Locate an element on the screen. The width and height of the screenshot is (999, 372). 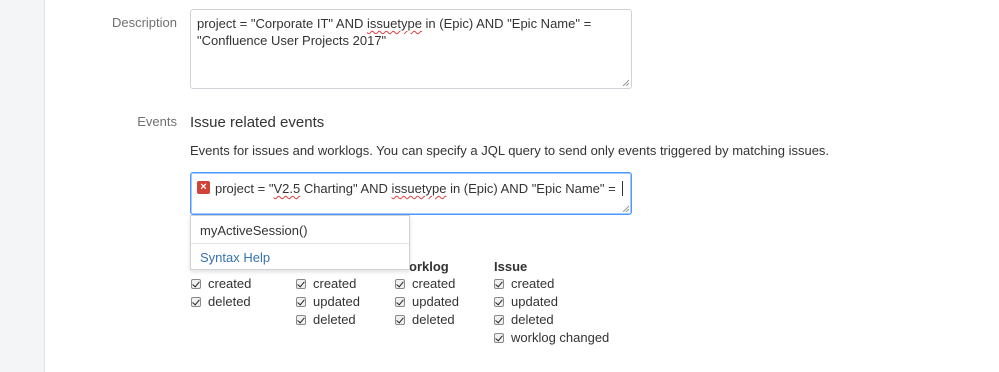
checkbox-label: worklog changed is located at coordinates (560, 337).